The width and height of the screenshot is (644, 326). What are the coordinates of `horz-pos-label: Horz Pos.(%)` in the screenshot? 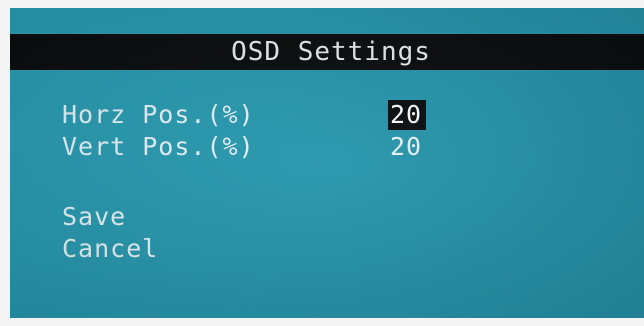 It's located at (158, 115).